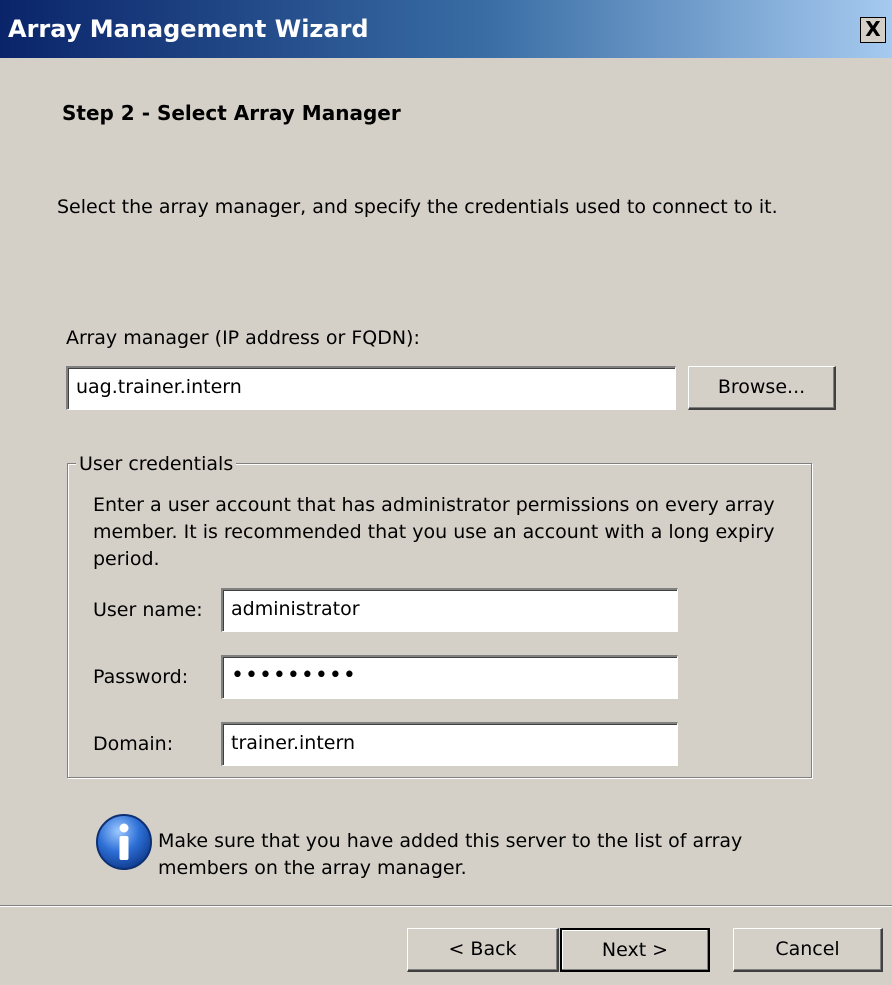 The width and height of the screenshot is (892, 985). Describe the element at coordinates (873, 30) in the screenshot. I see `close-button: X` at that location.